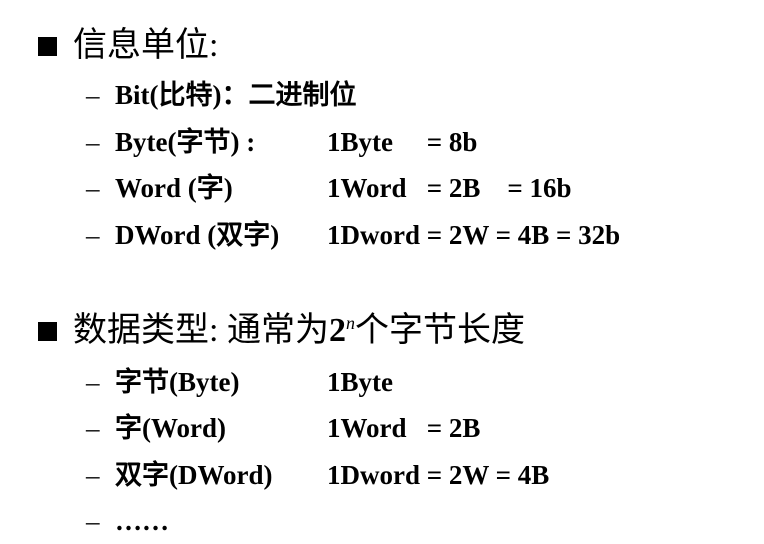 The height and width of the screenshot is (544, 764). I want to click on item-value: 1Byte, so click(360, 382).